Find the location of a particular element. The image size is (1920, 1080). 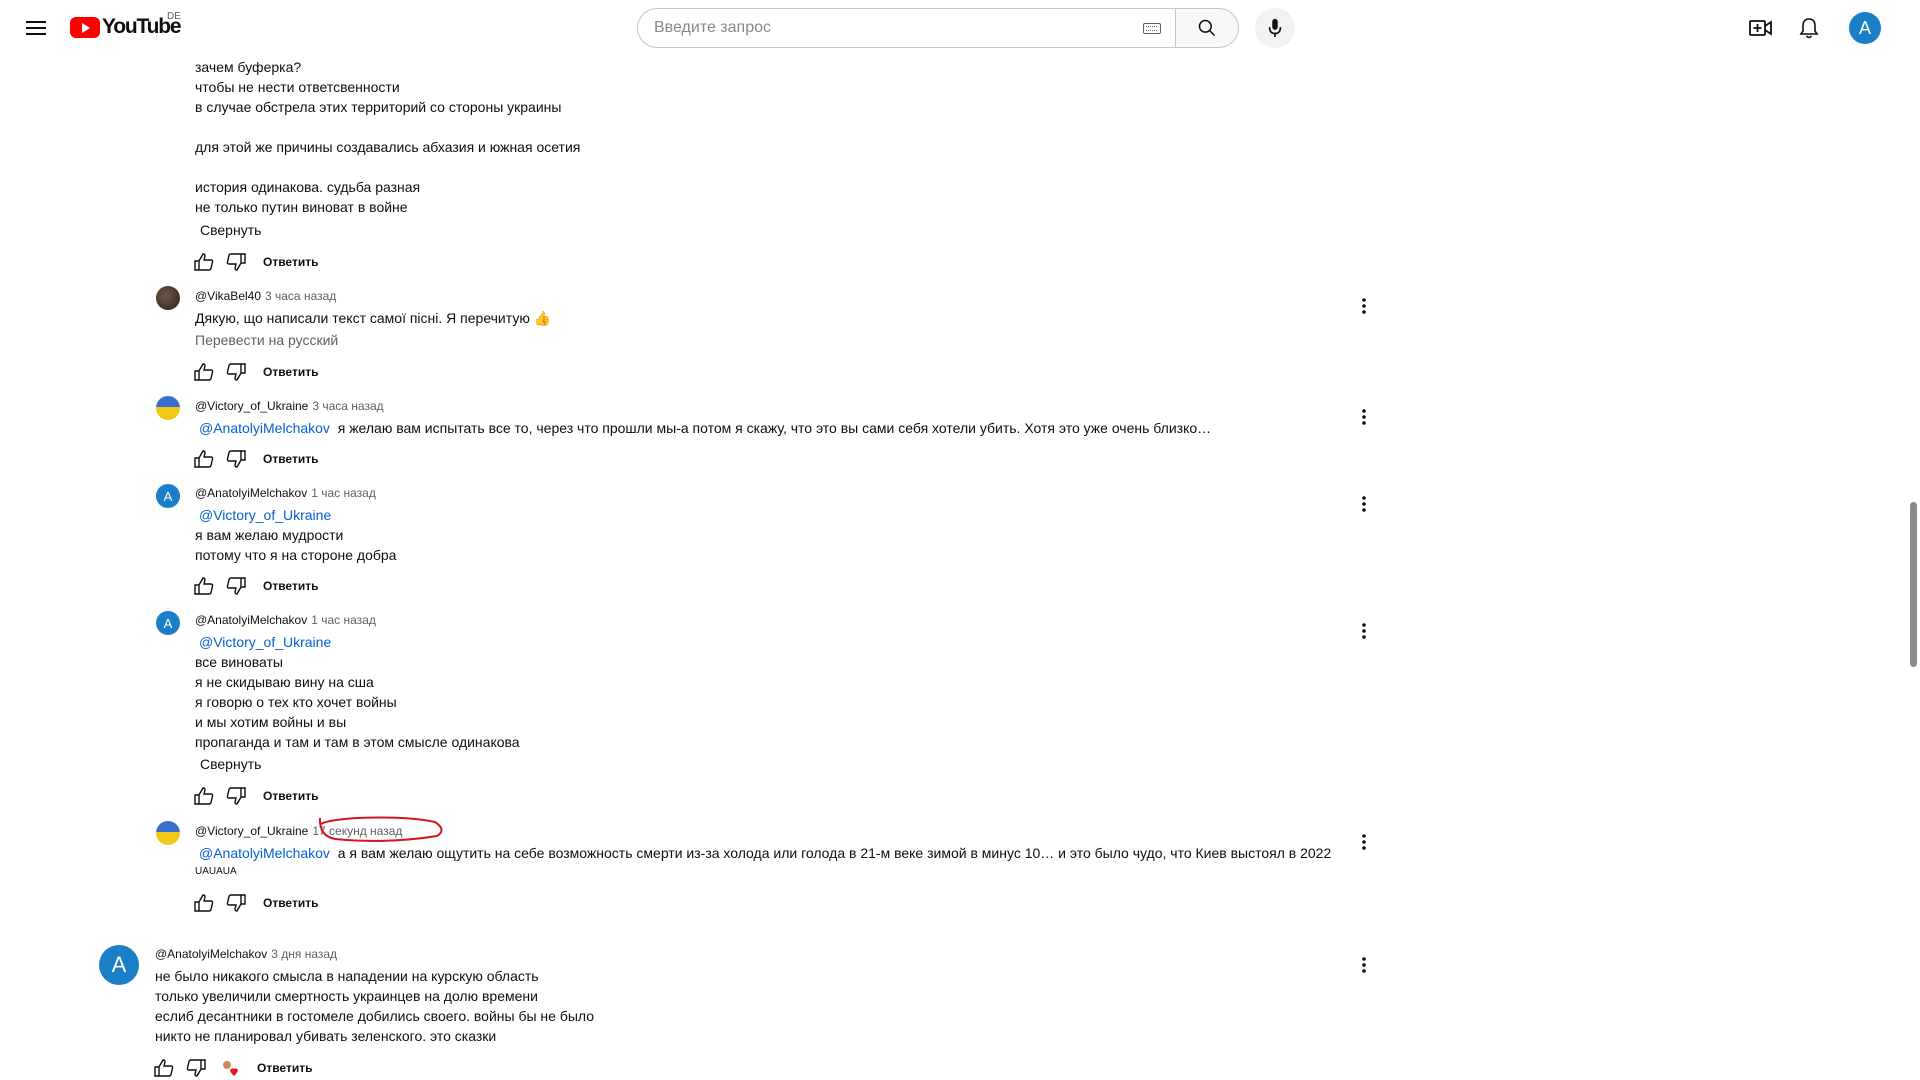

comment-text-line: история одинакова. судьба разная is located at coordinates (308, 187).